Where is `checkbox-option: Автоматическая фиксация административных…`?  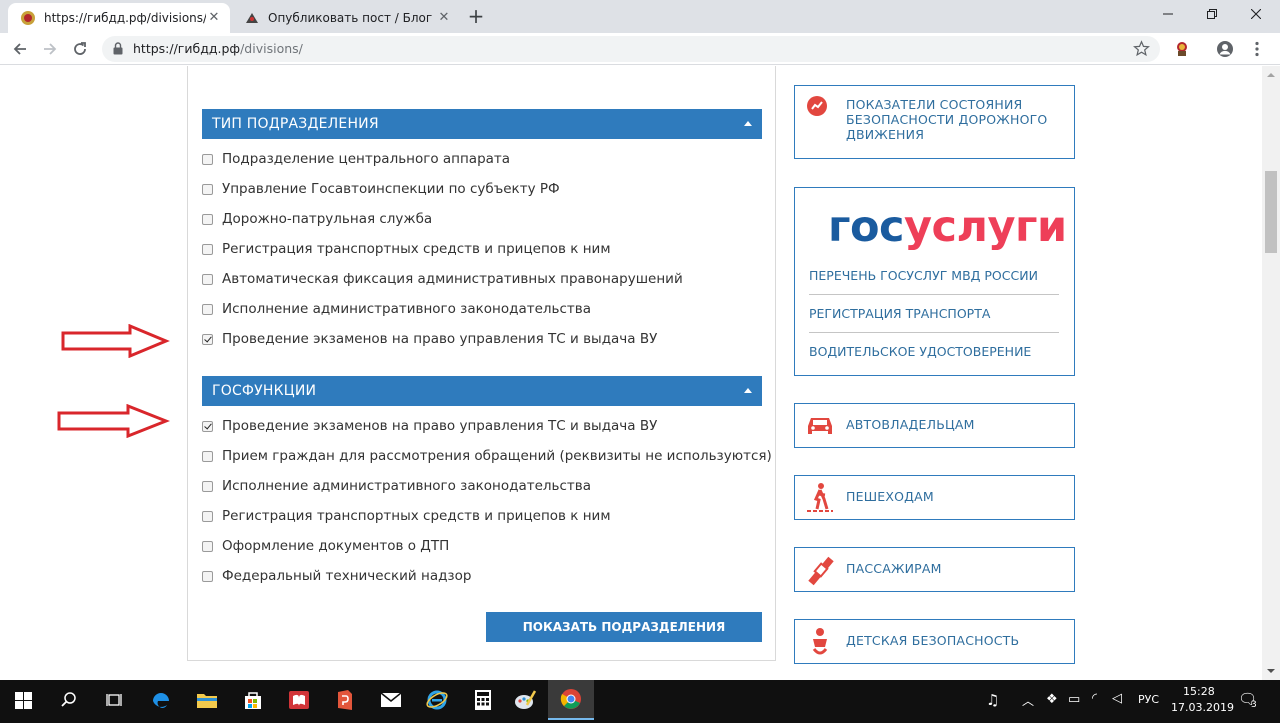
checkbox-option: Автоматическая фиксация административных… is located at coordinates (442, 279).